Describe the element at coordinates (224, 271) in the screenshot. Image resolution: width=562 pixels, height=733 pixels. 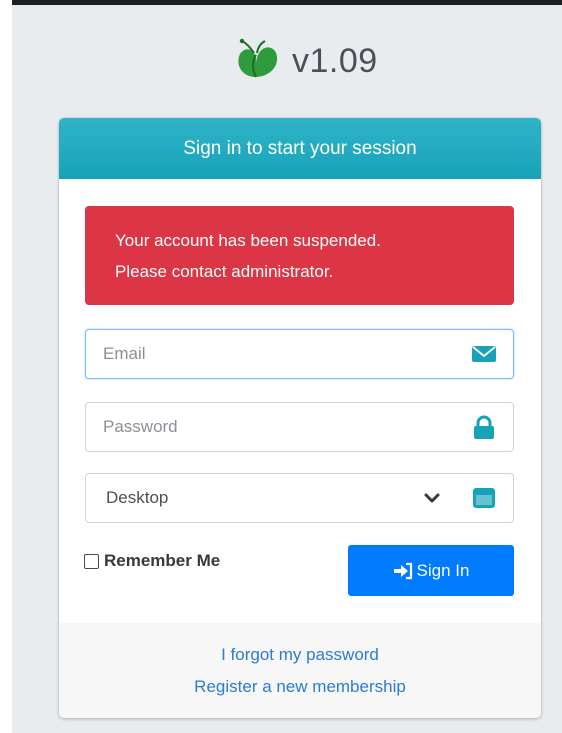
I see `alert-line-2: Please contact administrator.` at that location.